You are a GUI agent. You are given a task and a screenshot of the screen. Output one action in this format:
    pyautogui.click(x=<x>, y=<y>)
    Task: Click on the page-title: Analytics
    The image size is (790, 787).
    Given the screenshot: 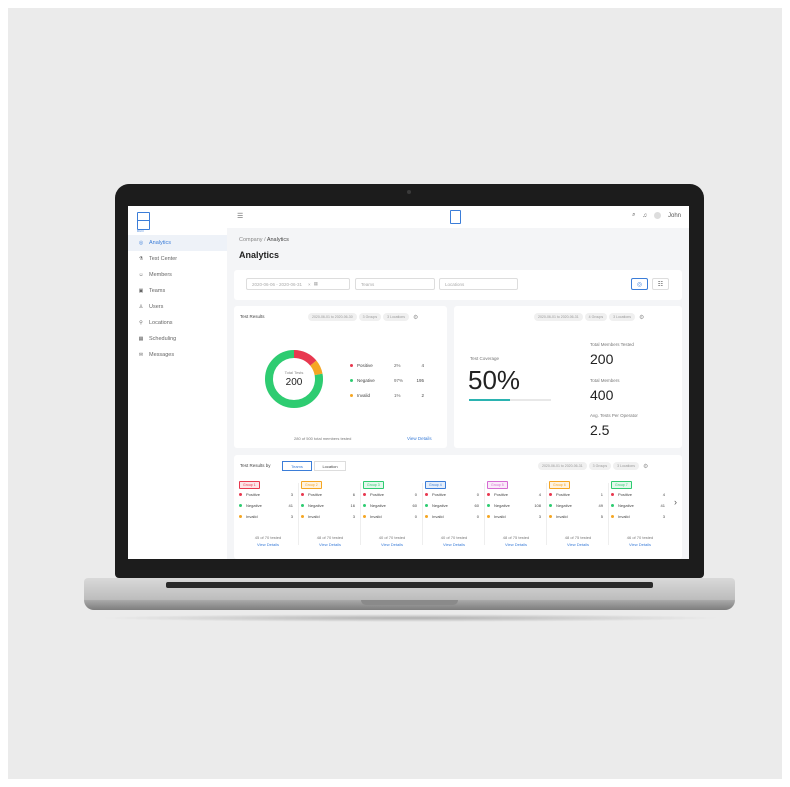 What is the action you would take?
    pyautogui.click(x=259, y=255)
    